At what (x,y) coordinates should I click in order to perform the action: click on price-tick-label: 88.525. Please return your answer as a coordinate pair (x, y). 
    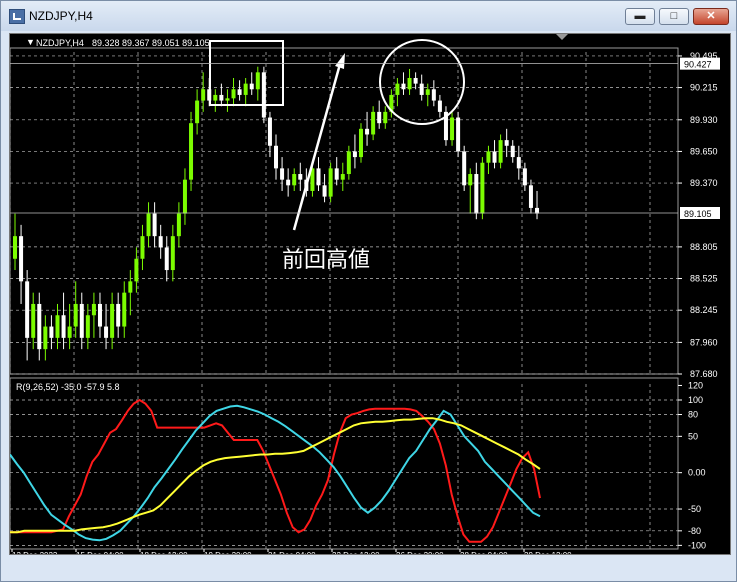
    Looking at the image, I should click on (704, 279).